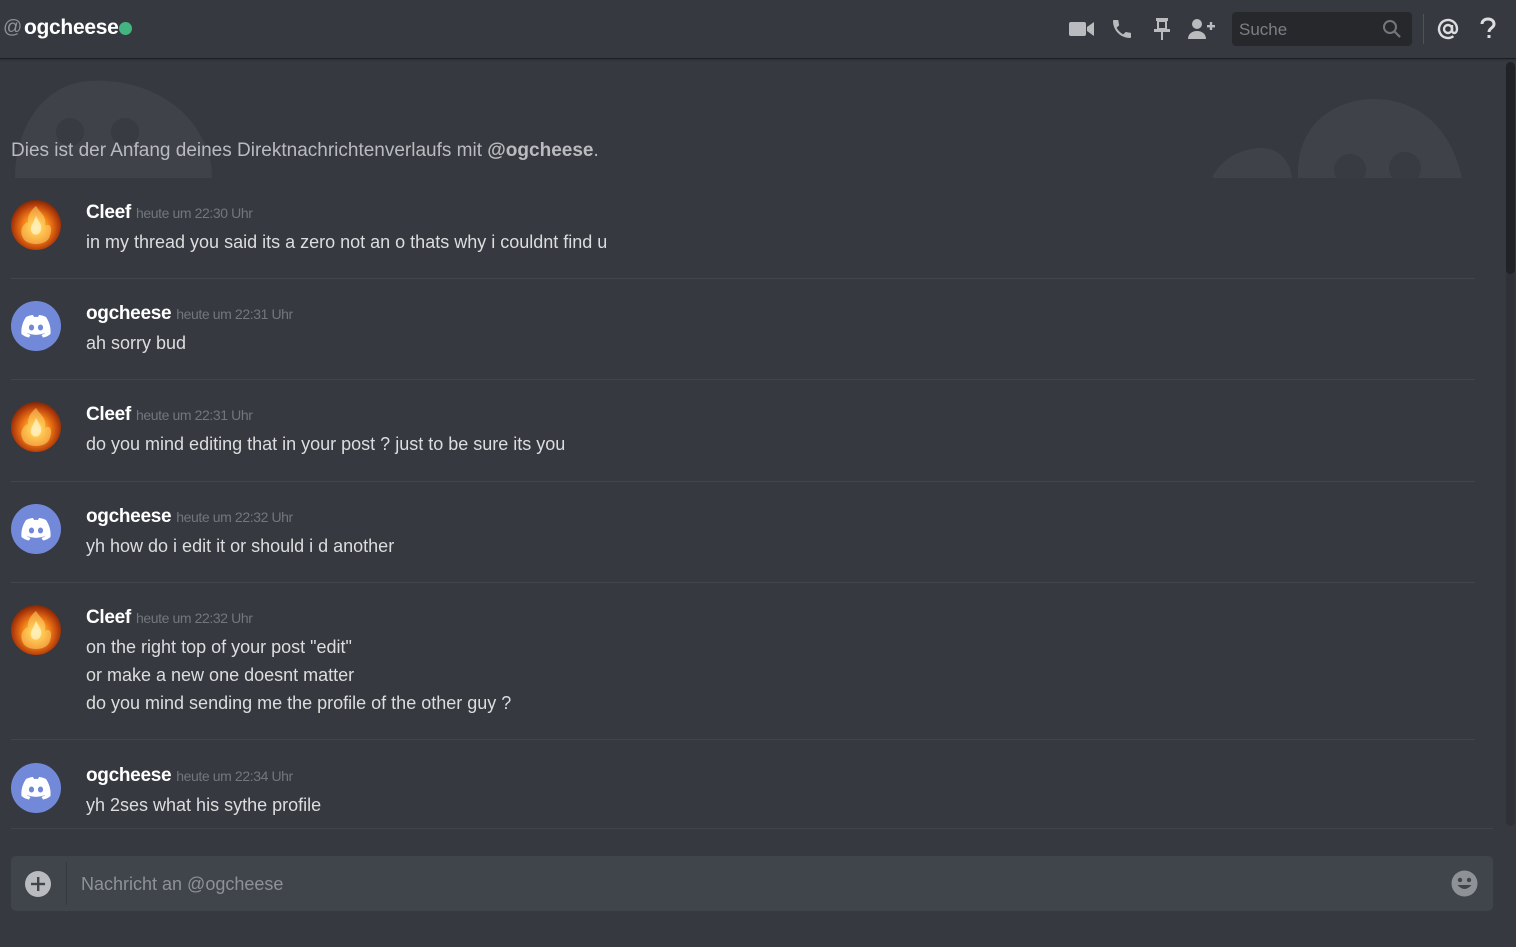 This screenshot has width=1516, height=947. What do you see at coordinates (234, 776) in the screenshot?
I see `message-timestamp: heute um 22:34 Uhr` at bounding box center [234, 776].